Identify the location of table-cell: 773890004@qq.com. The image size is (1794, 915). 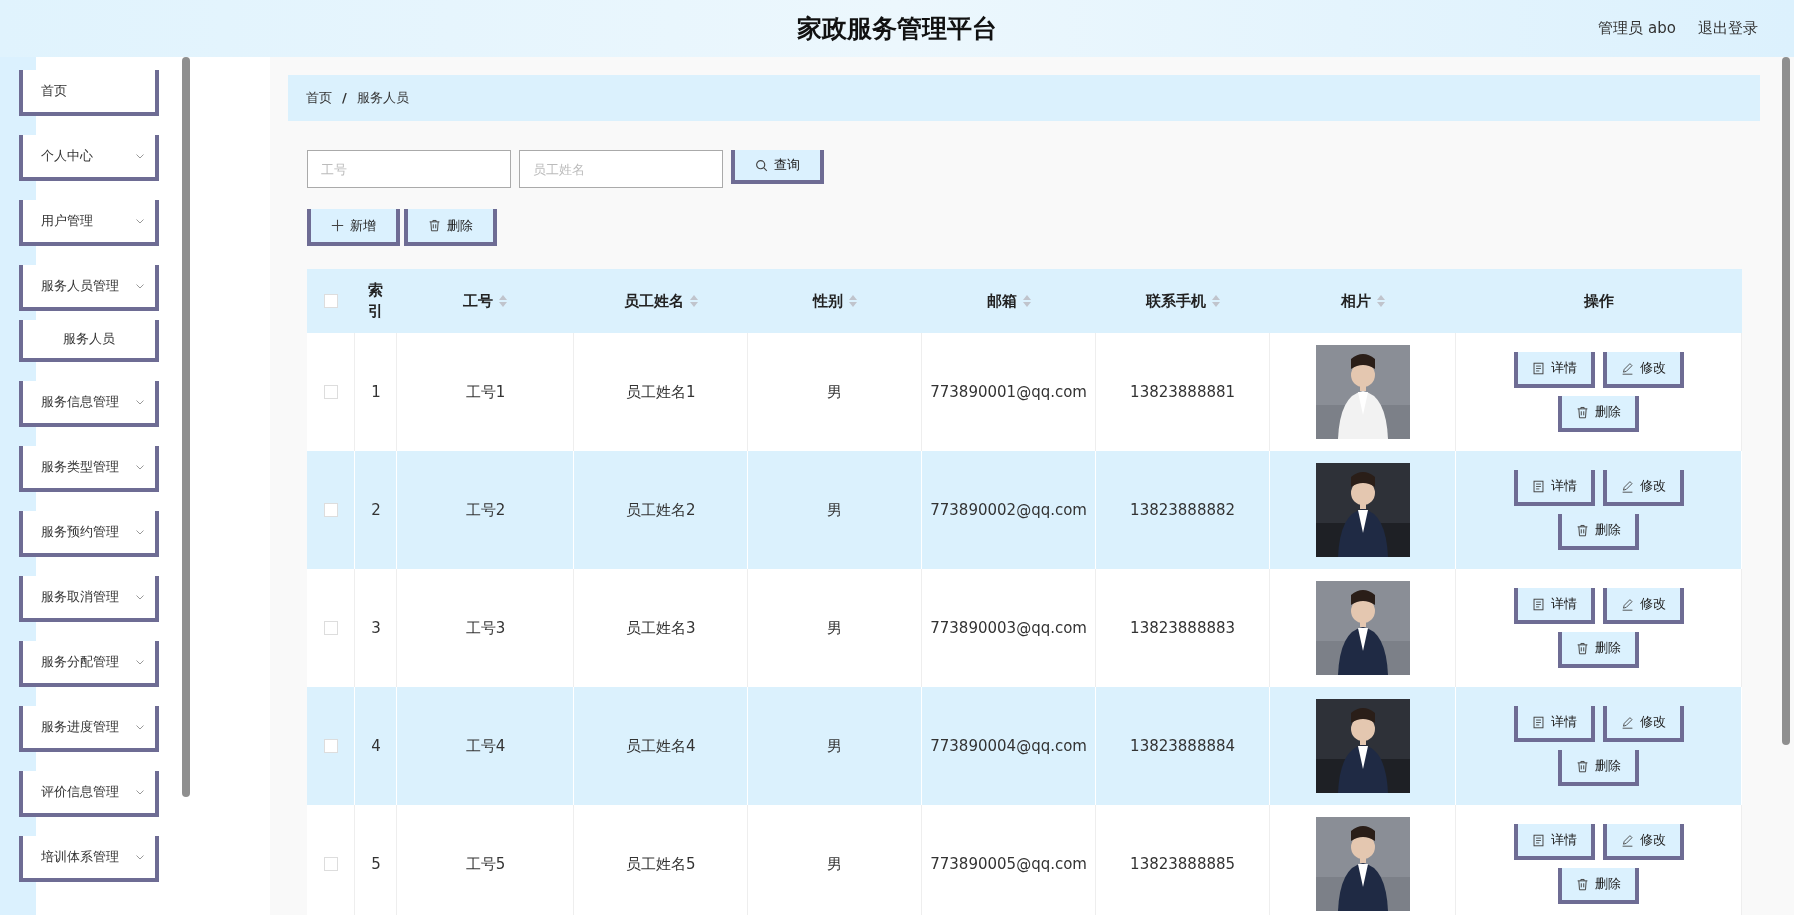
(1008, 745).